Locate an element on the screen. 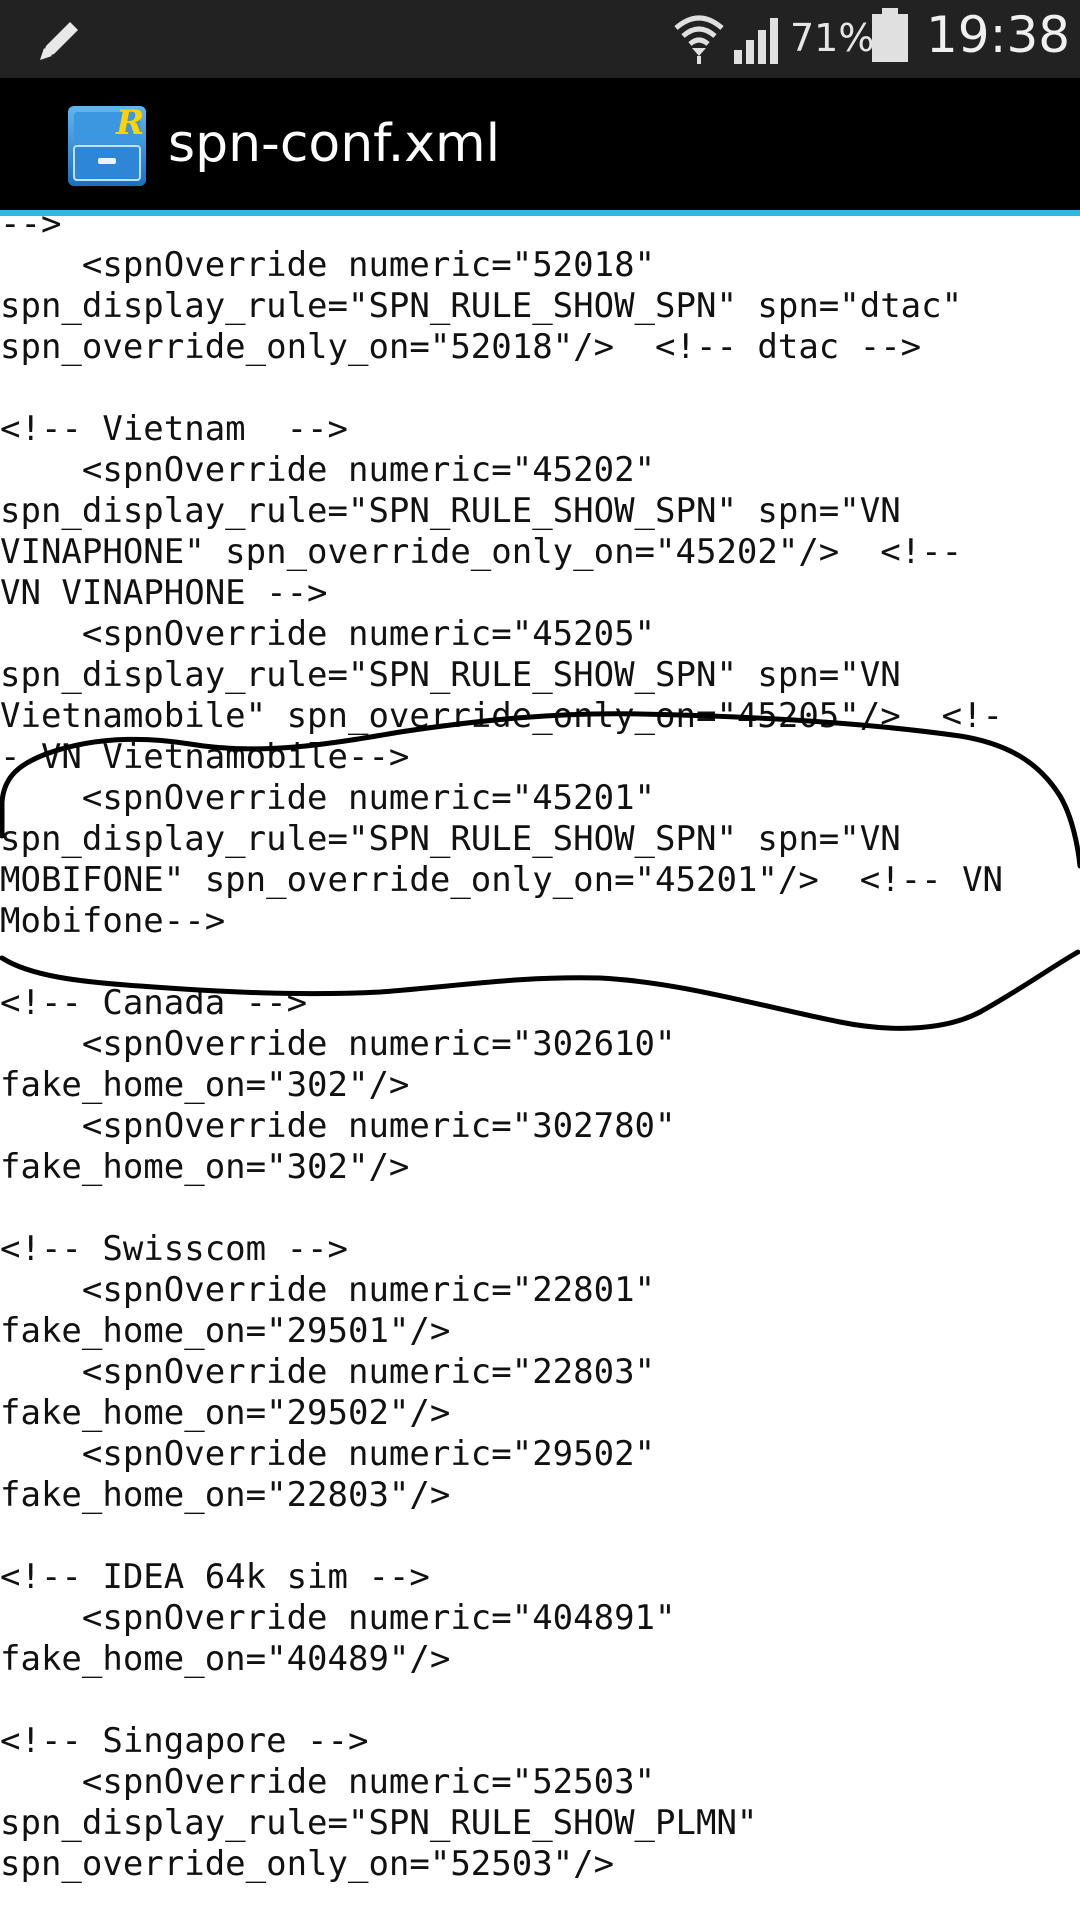 This screenshot has height=1920, width=1080. code-line: <spnOverride numeric="22803" is located at coordinates (328, 1372).